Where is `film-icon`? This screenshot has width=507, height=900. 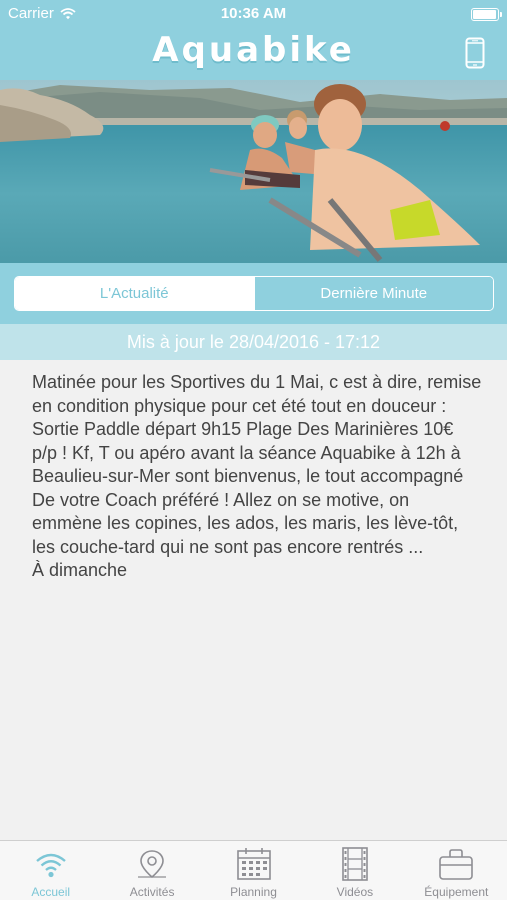 film-icon is located at coordinates (355, 864).